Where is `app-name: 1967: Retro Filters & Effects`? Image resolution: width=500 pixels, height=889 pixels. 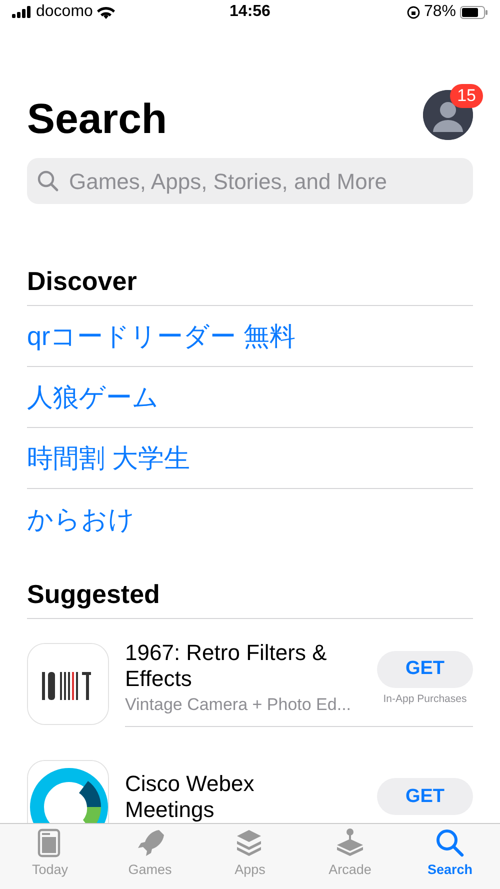
app-name: 1967: Retro Filters & Effects is located at coordinates (226, 666).